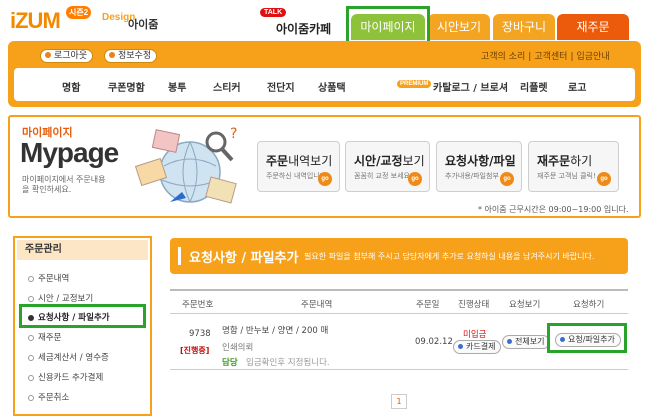 The image size is (650, 416). What do you see at coordinates (177, 86) in the screenshot?
I see `menu-item-envelope: 봉투` at bounding box center [177, 86].